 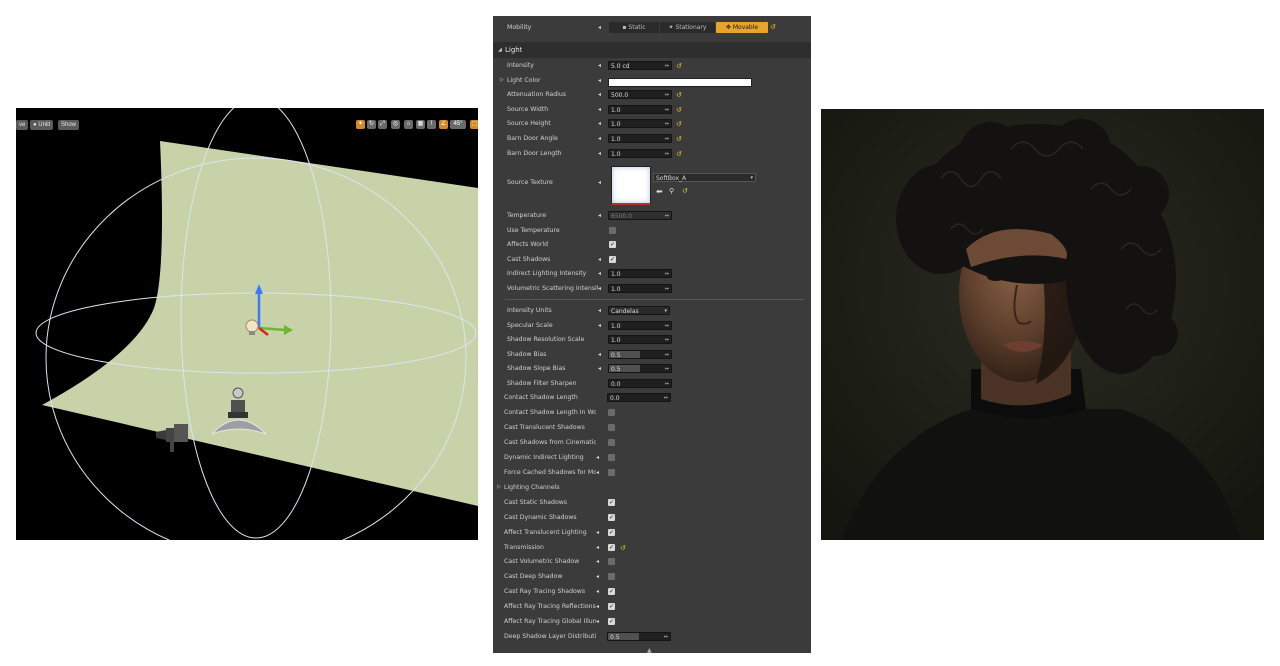 I want to click on scale-icon: ⤢, so click(x=382, y=124).